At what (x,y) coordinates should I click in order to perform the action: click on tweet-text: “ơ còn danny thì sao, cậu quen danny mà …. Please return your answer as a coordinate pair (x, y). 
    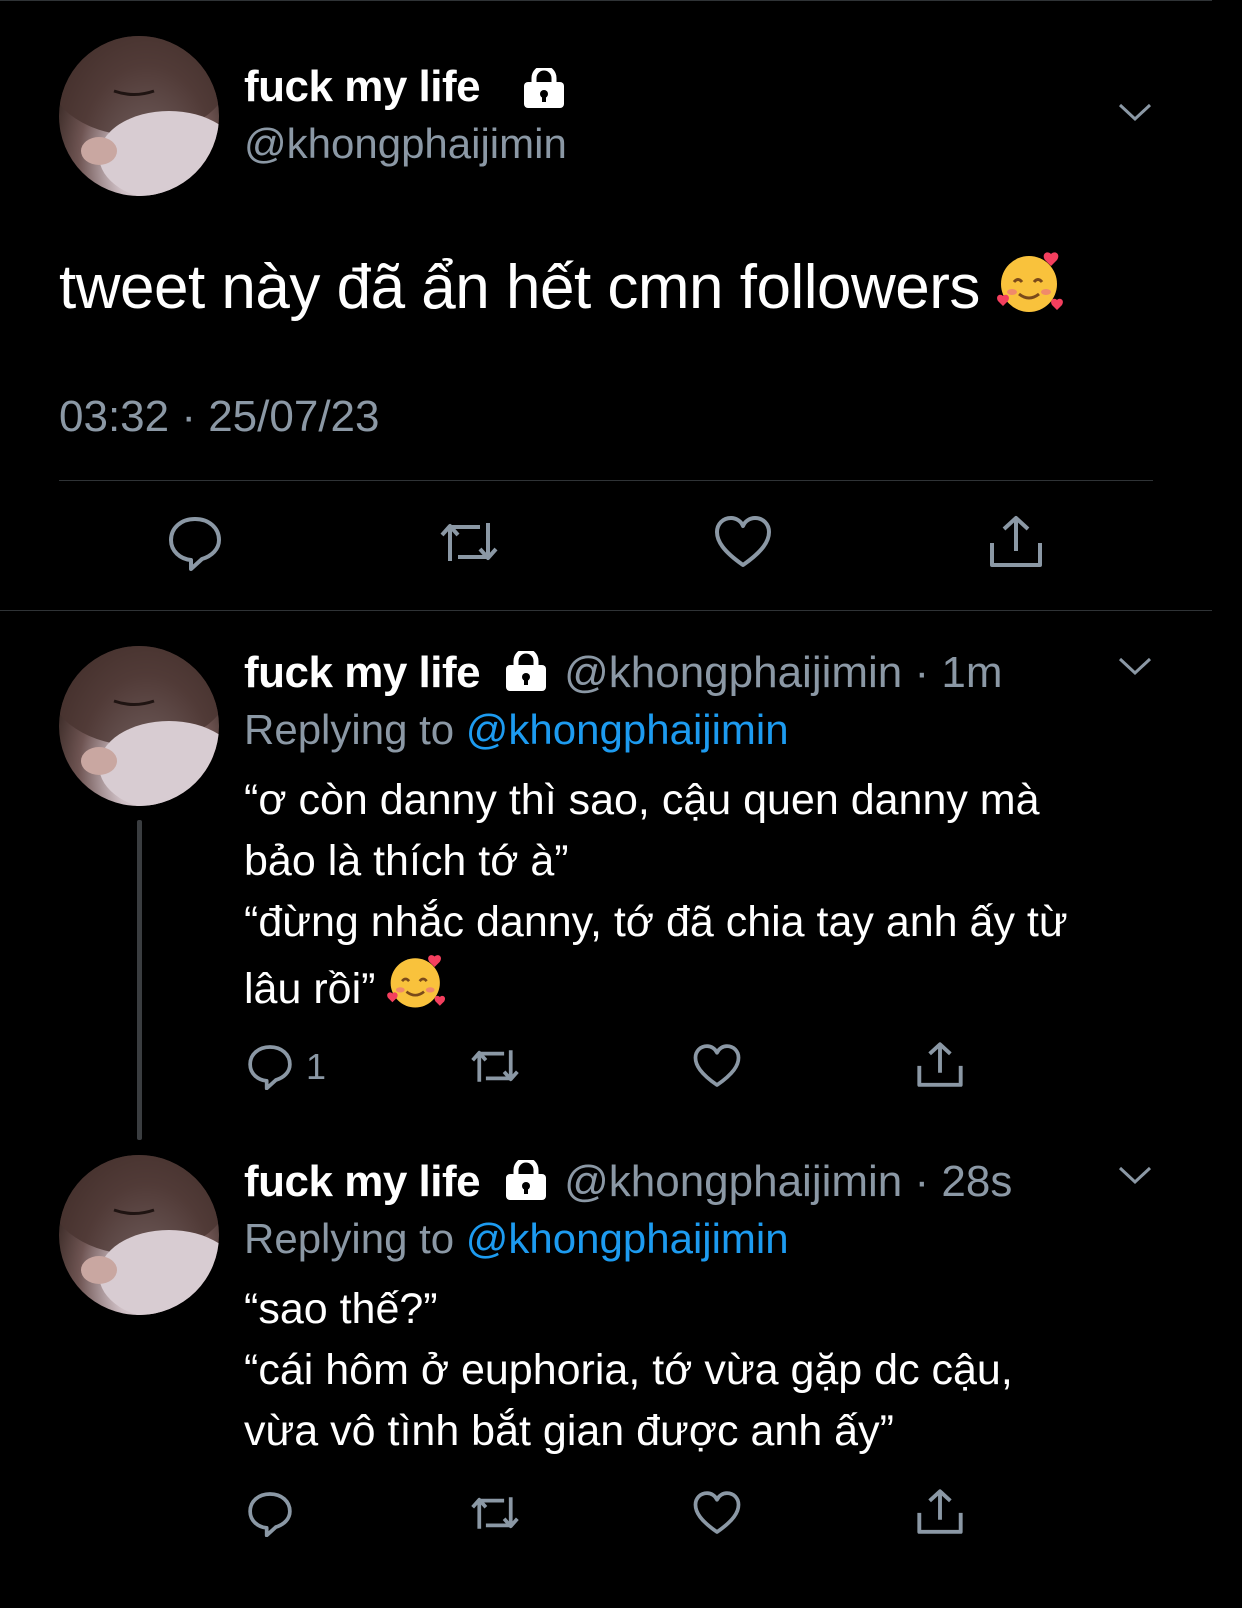
    Looking at the image, I should click on (704, 899).